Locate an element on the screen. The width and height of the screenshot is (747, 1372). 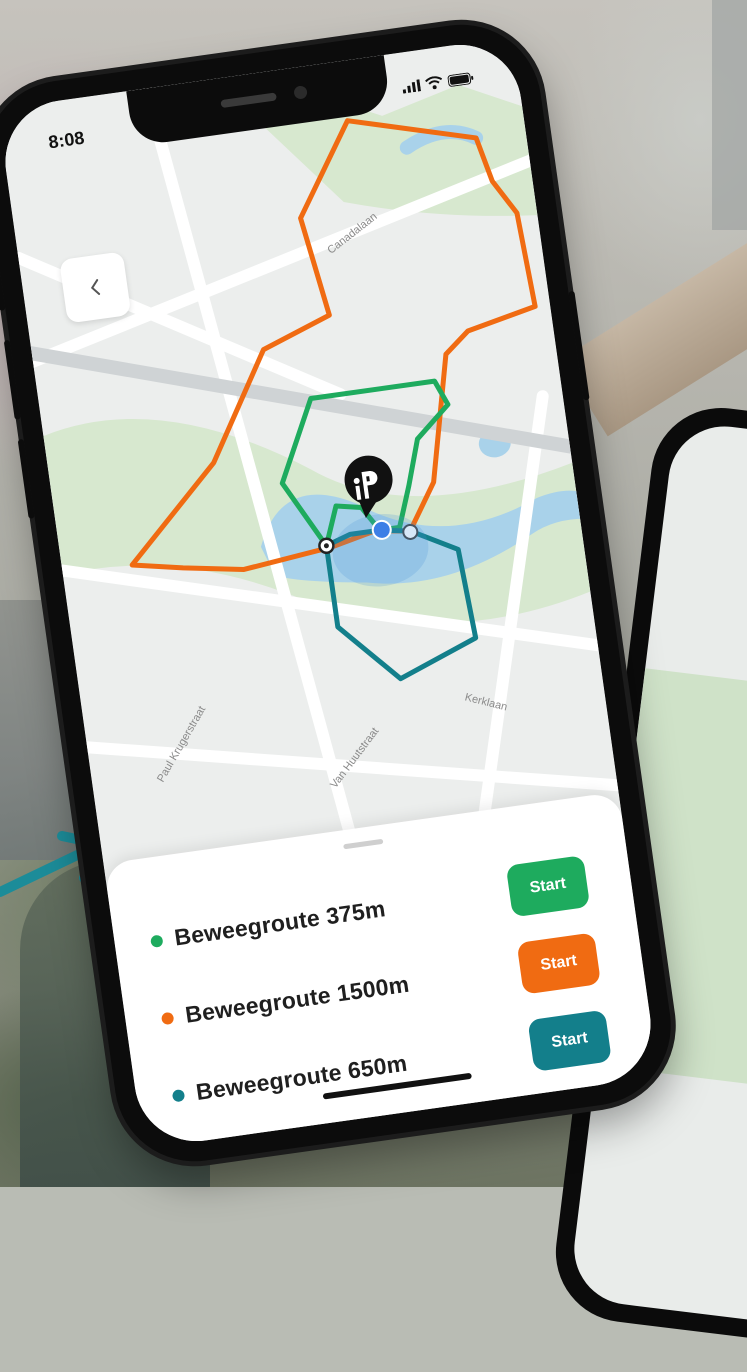
front-camera is located at coordinates (300, 92).